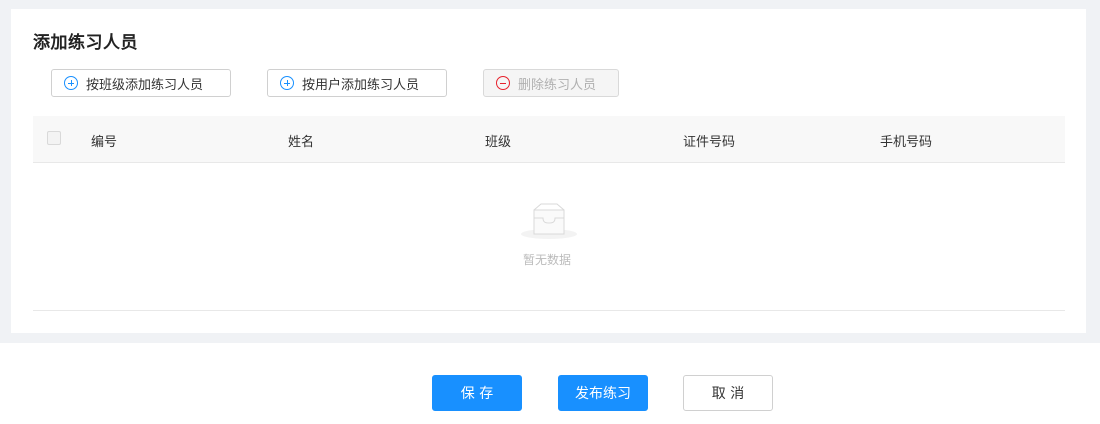 Image resolution: width=1100 pixels, height=424 pixels. I want to click on section-title: 添加练习人员, so click(85, 43).